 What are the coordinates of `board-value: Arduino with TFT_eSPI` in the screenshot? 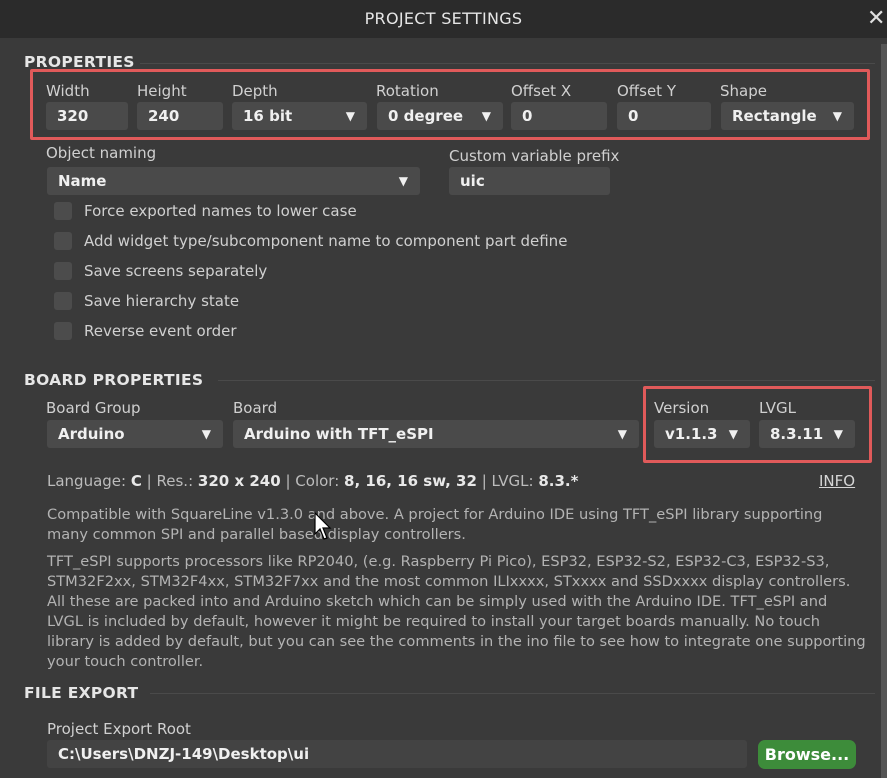 It's located at (339, 434).